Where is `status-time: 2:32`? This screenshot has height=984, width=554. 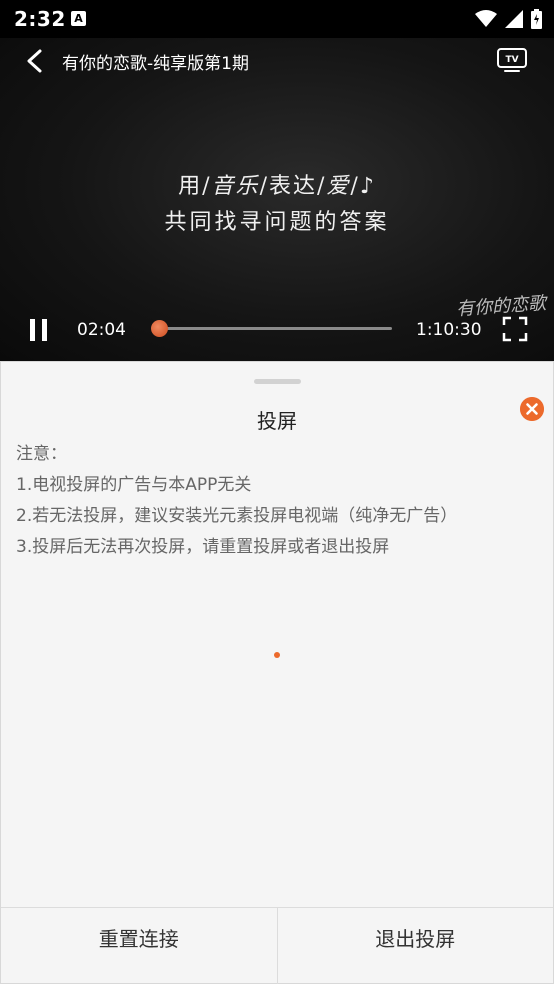
status-time: 2:32 is located at coordinates (40, 19).